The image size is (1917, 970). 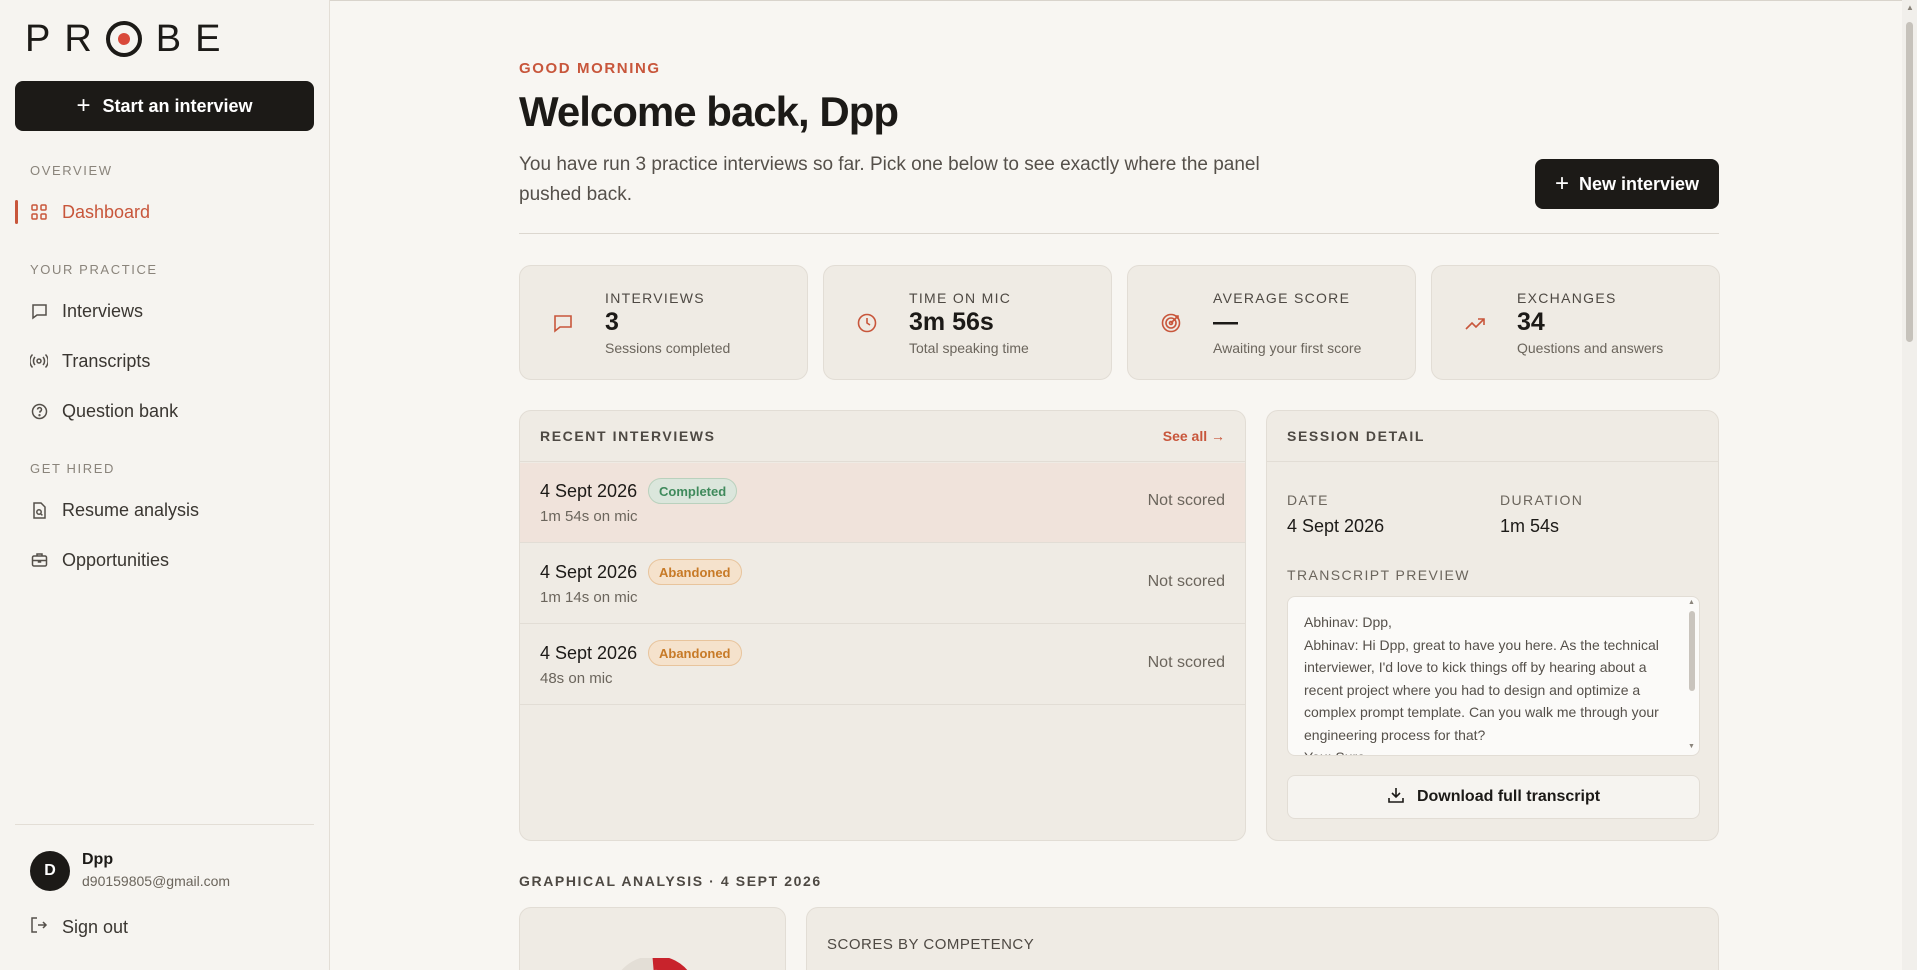 I want to click on sidebar-item-opportunities: Opportunities, so click(x=170, y=560).